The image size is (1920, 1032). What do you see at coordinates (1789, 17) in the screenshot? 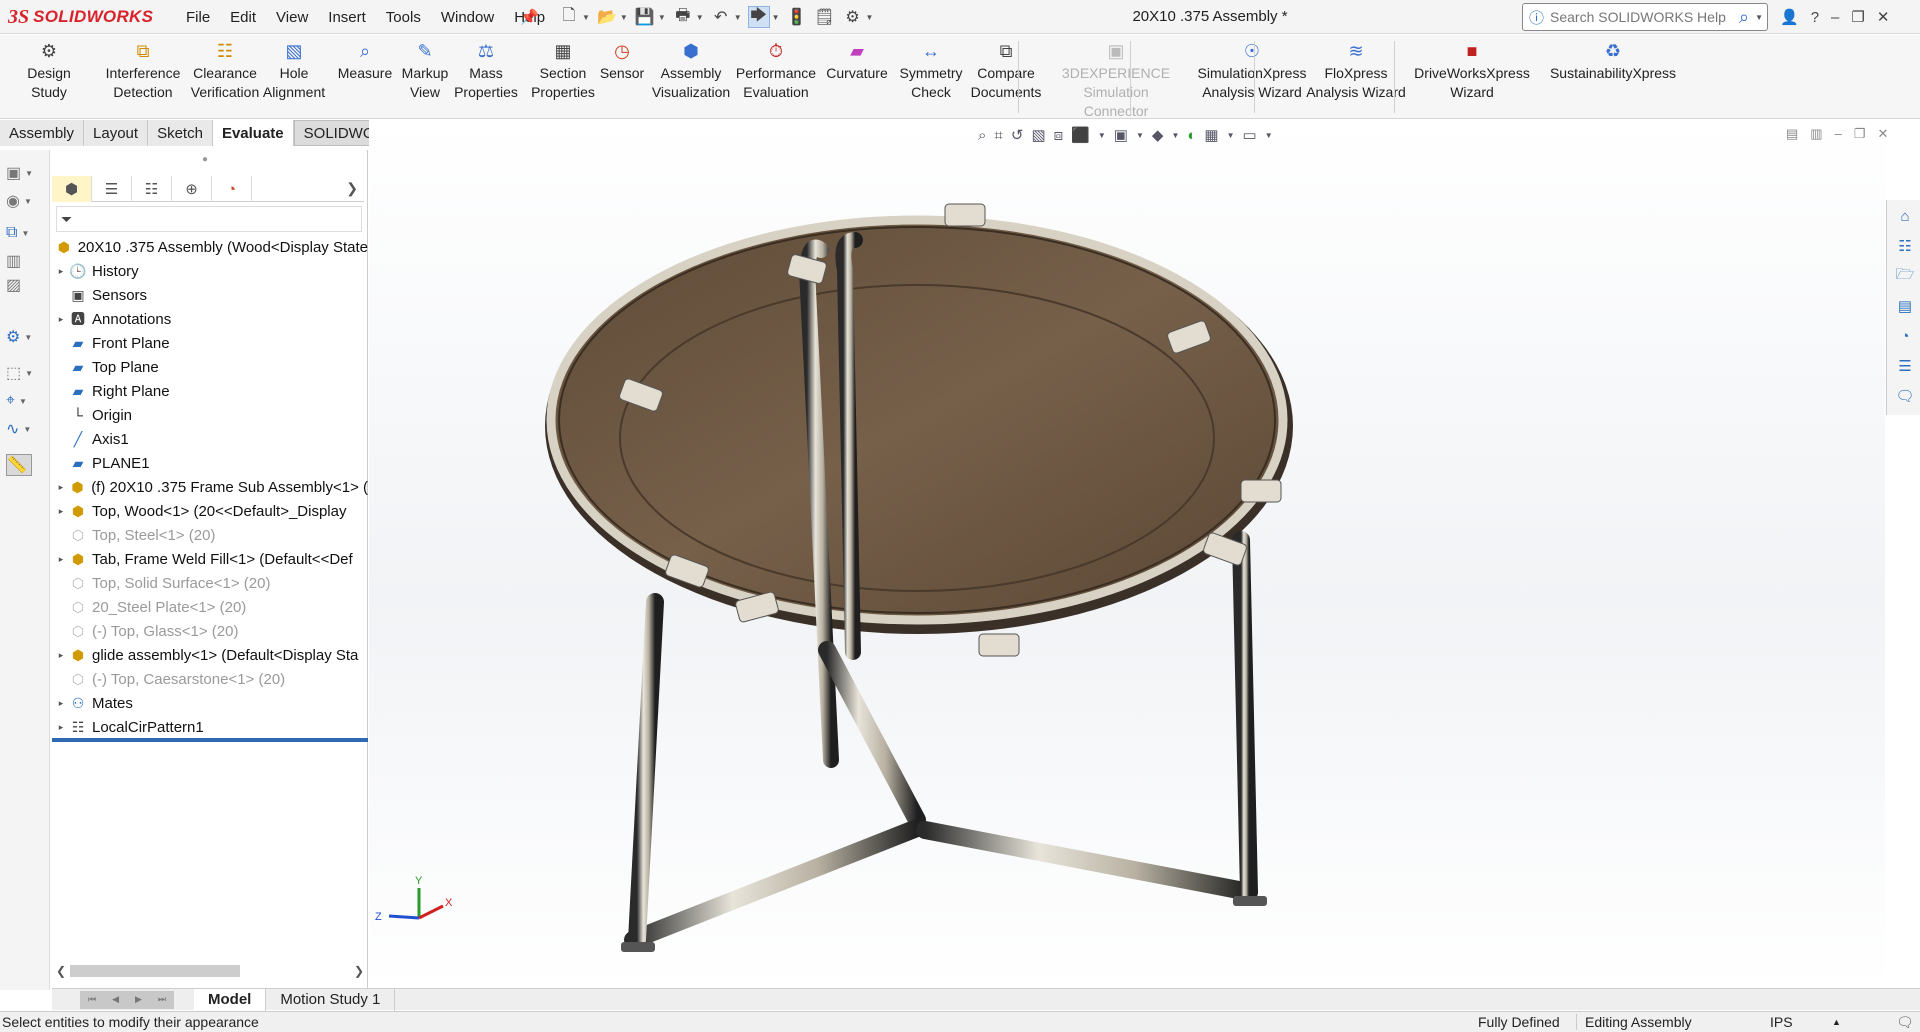
I see `user-icon: 👤` at bounding box center [1789, 17].